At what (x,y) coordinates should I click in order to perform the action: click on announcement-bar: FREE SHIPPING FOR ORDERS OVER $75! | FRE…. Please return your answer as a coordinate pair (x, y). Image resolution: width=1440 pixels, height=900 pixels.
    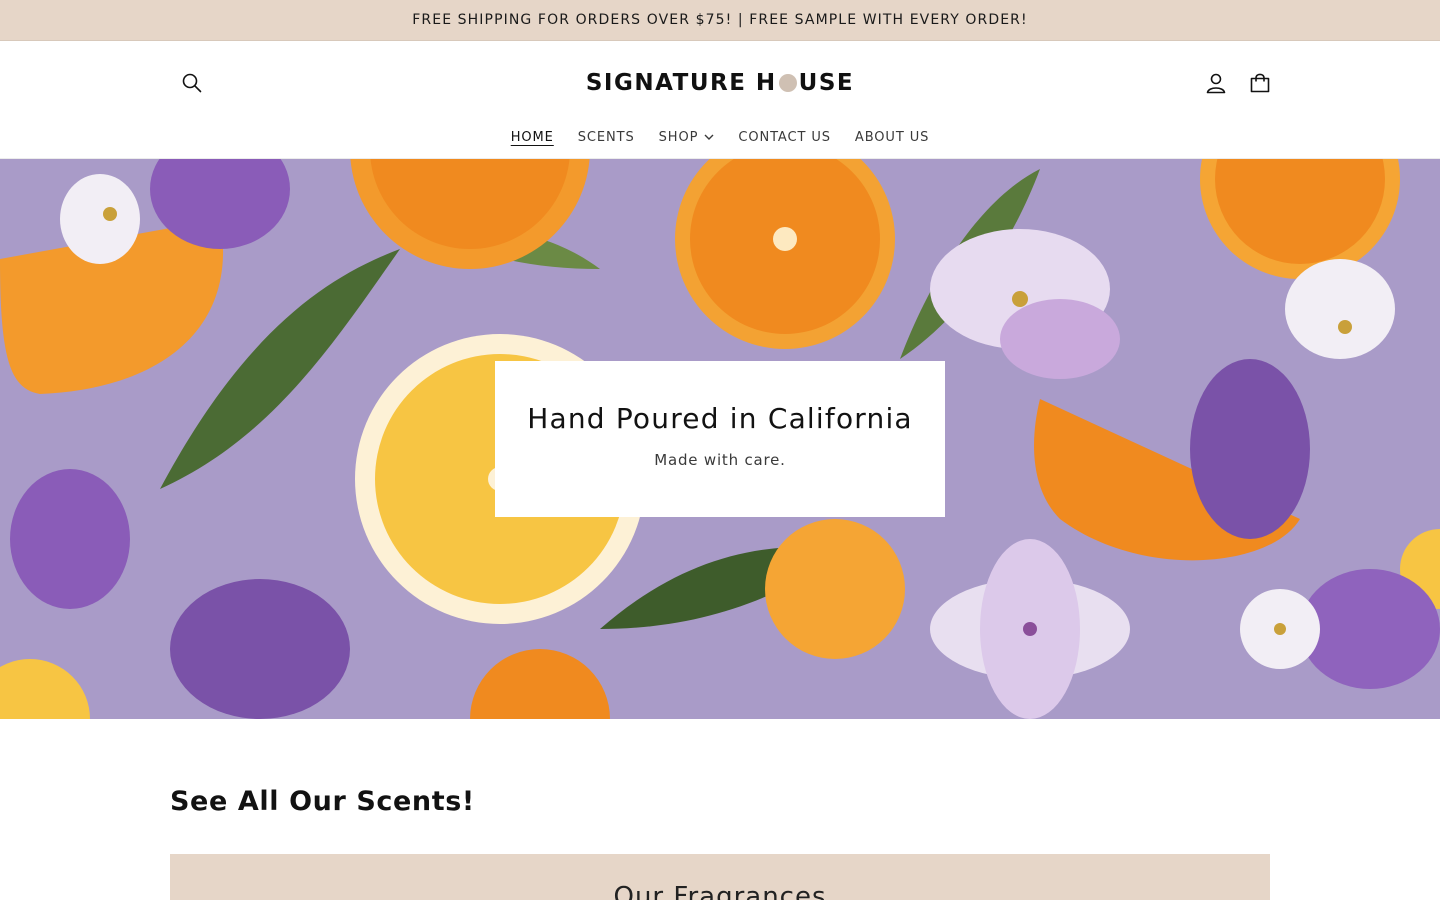
    Looking at the image, I should click on (720, 20).